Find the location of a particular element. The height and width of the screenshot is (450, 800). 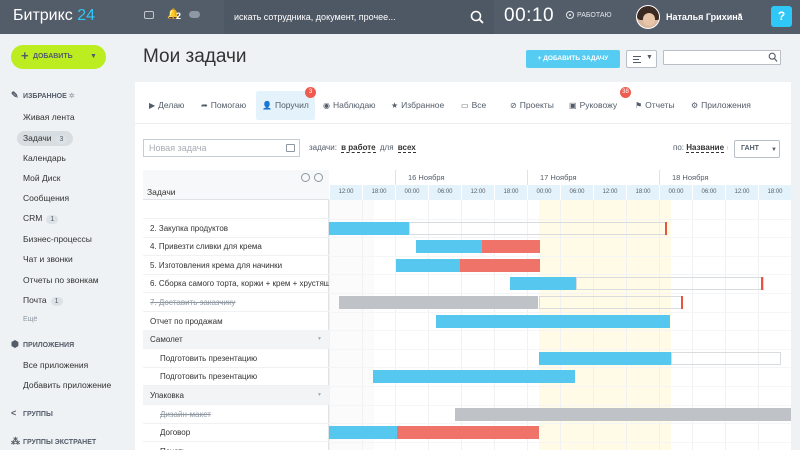

zoom-out-icon is located at coordinates (318, 177).